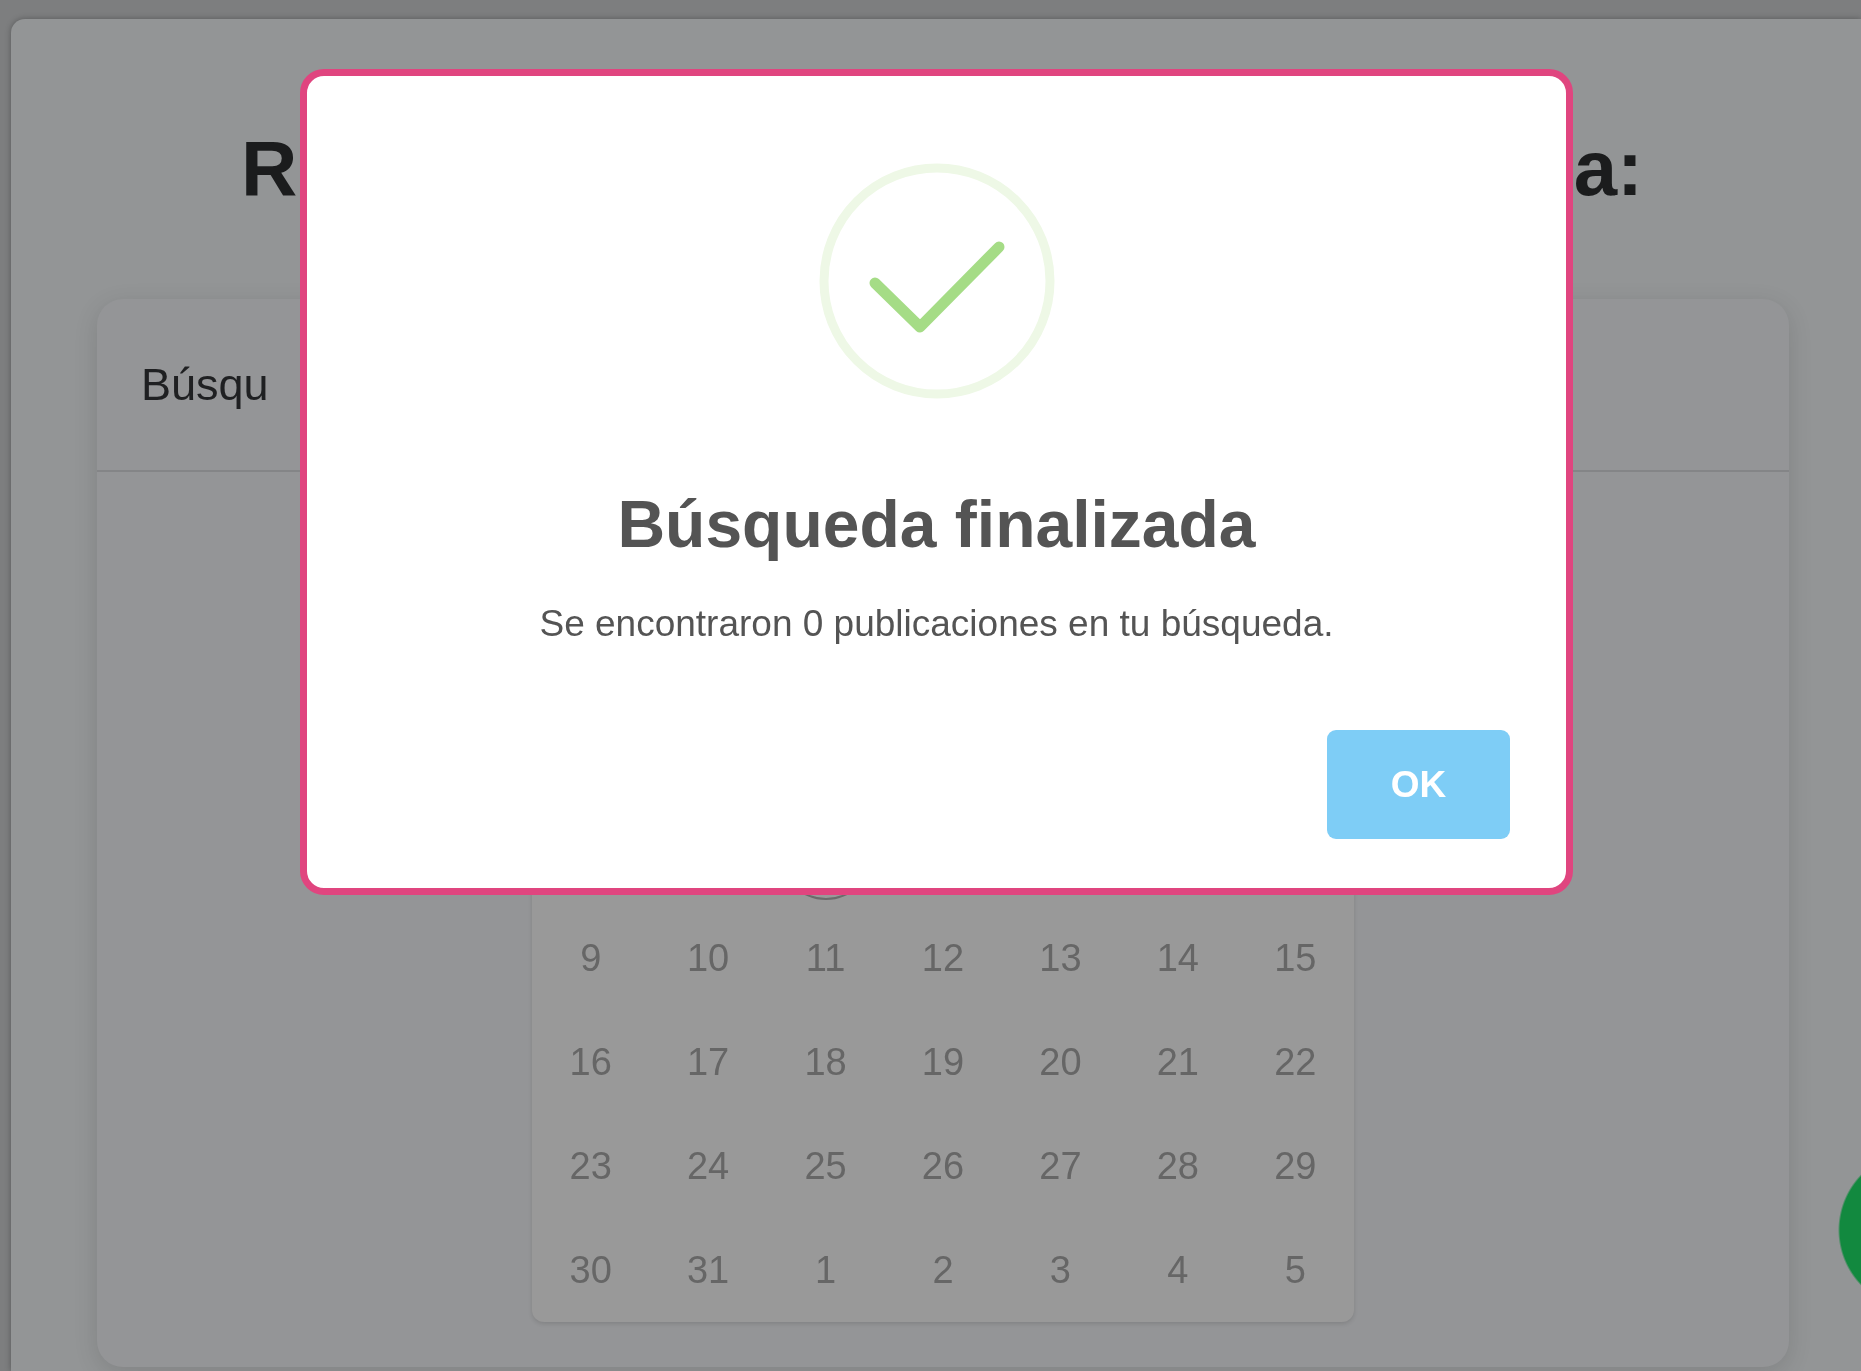 This screenshot has width=1861, height=1371. Describe the element at coordinates (205, 384) in the screenshot. I see `card-title: Búsqu` at that location.